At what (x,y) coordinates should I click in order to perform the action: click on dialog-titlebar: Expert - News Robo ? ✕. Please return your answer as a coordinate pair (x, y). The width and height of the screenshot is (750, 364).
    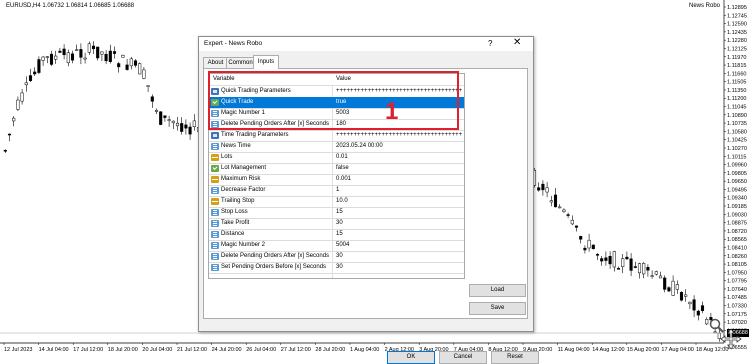
    Looking at the image, I should click on (366, 44).